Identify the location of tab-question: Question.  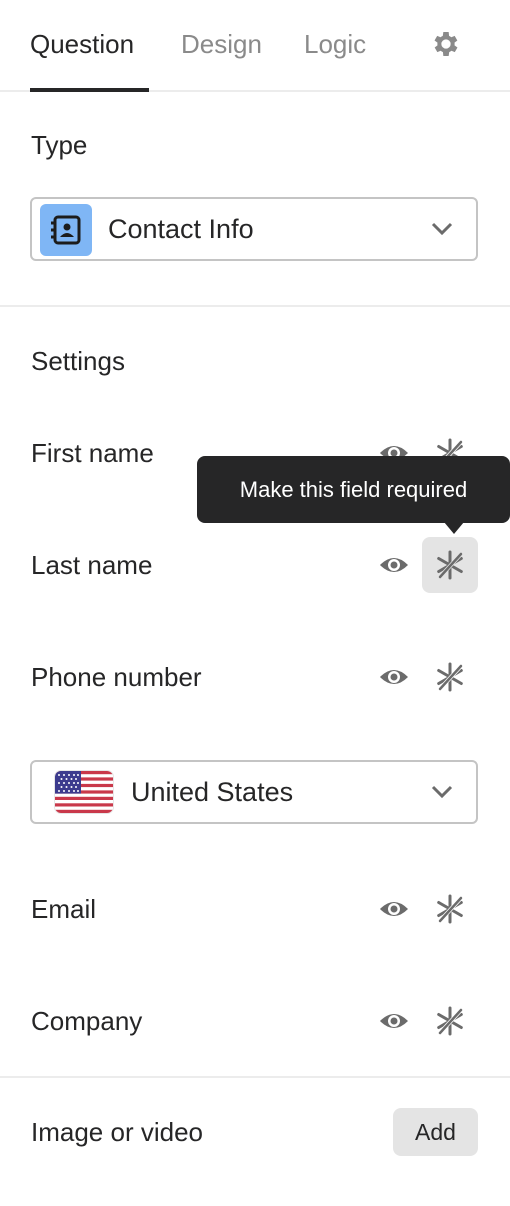
(82, 44).